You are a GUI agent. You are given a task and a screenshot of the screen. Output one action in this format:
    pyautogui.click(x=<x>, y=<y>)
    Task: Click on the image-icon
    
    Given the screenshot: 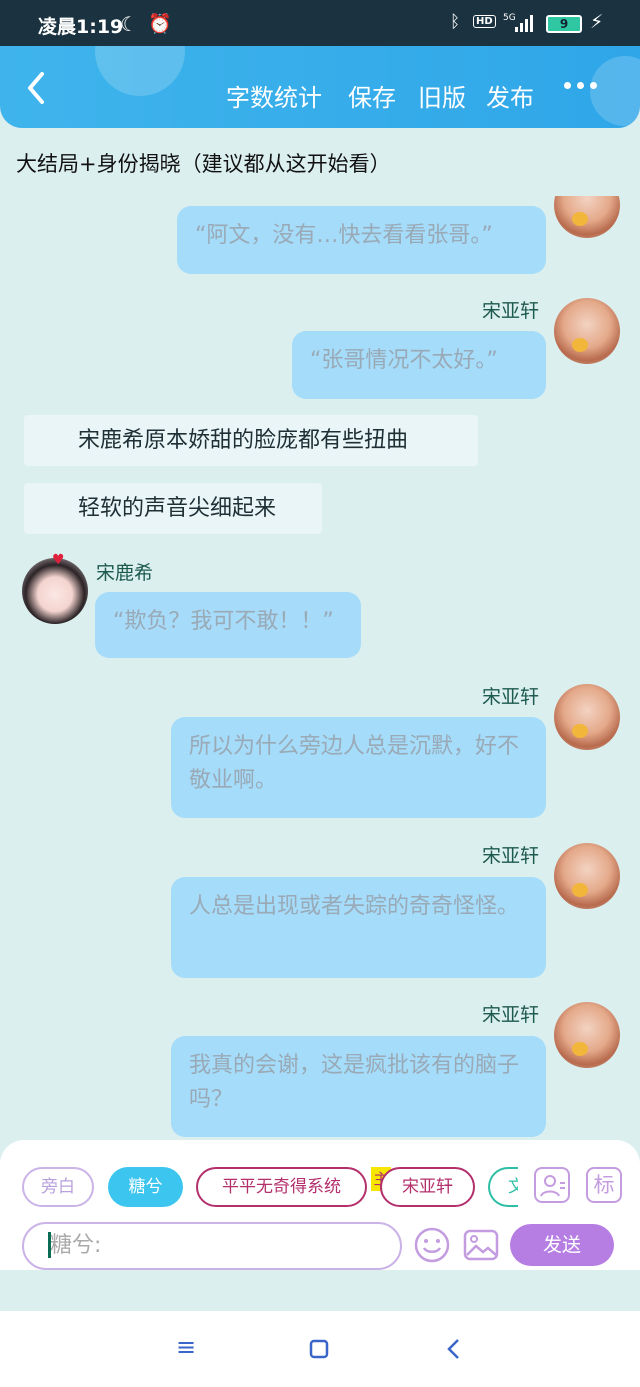 What is the action you would take?
    pyautogui.click(x=481, y=1245)
    